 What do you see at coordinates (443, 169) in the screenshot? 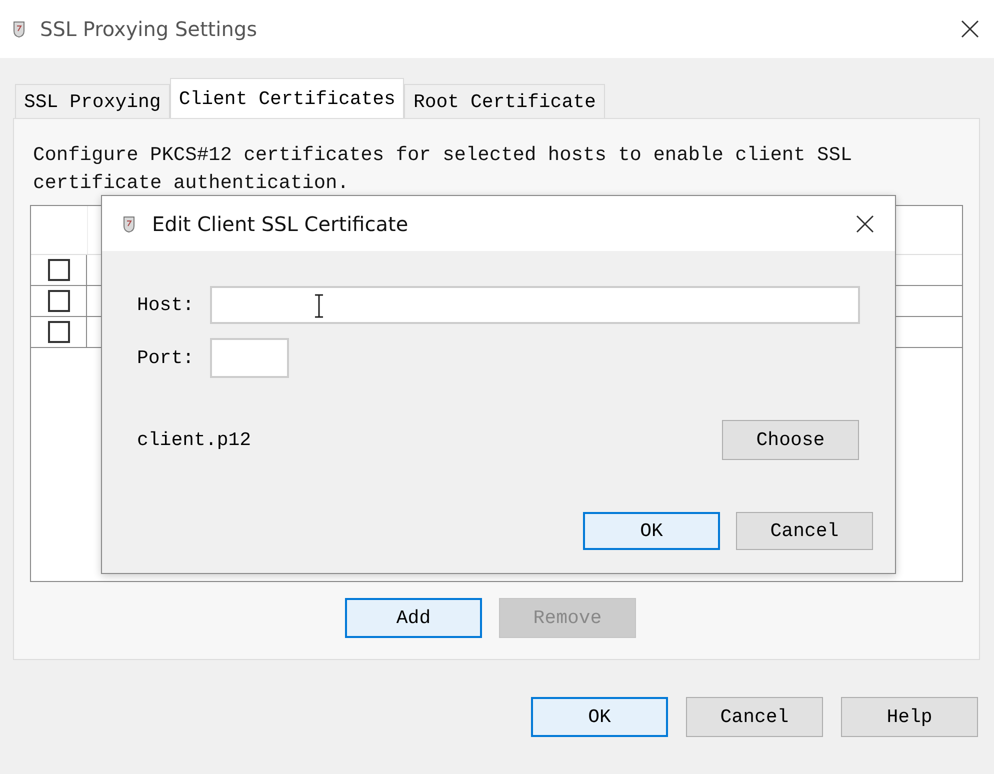
I see `description-text: Configure PKCS#12 certificates for selected hosts to enable client SSL certificate authentication.` at bounding box center [443, 169].